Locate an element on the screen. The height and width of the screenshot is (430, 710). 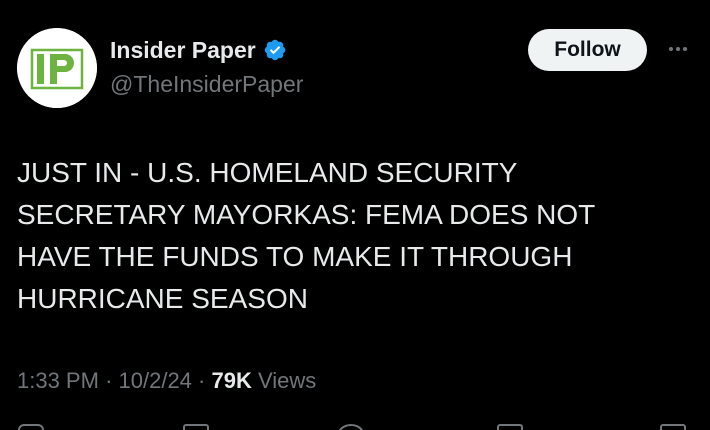
views-label: Views is located at coordinates (287, 380).